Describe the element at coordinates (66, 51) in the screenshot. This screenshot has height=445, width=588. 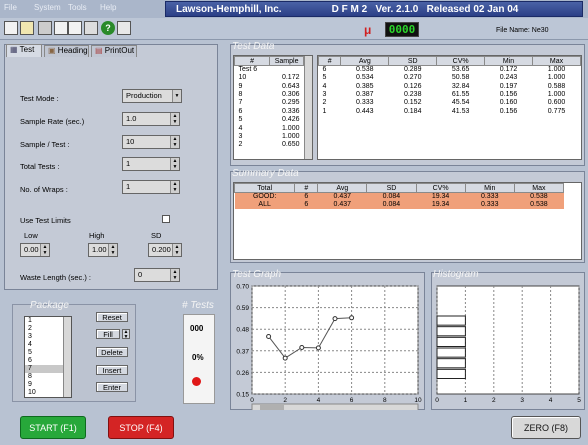
I see `tab-heading: ▣ Heading` at that location.